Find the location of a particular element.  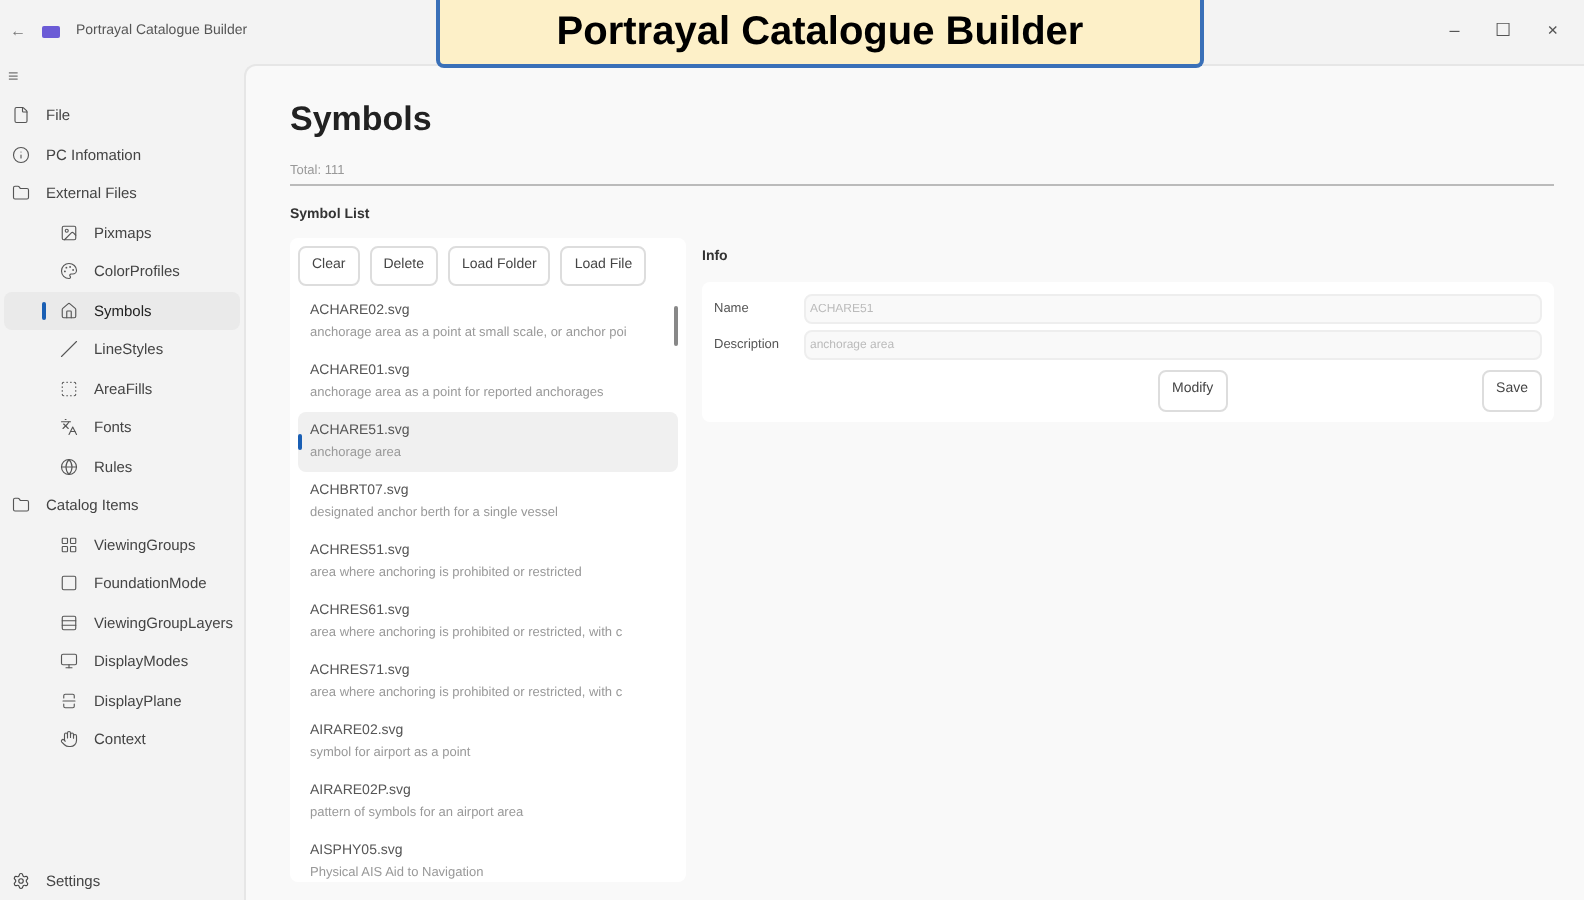

font-icon is located at coordinates (69, 427).